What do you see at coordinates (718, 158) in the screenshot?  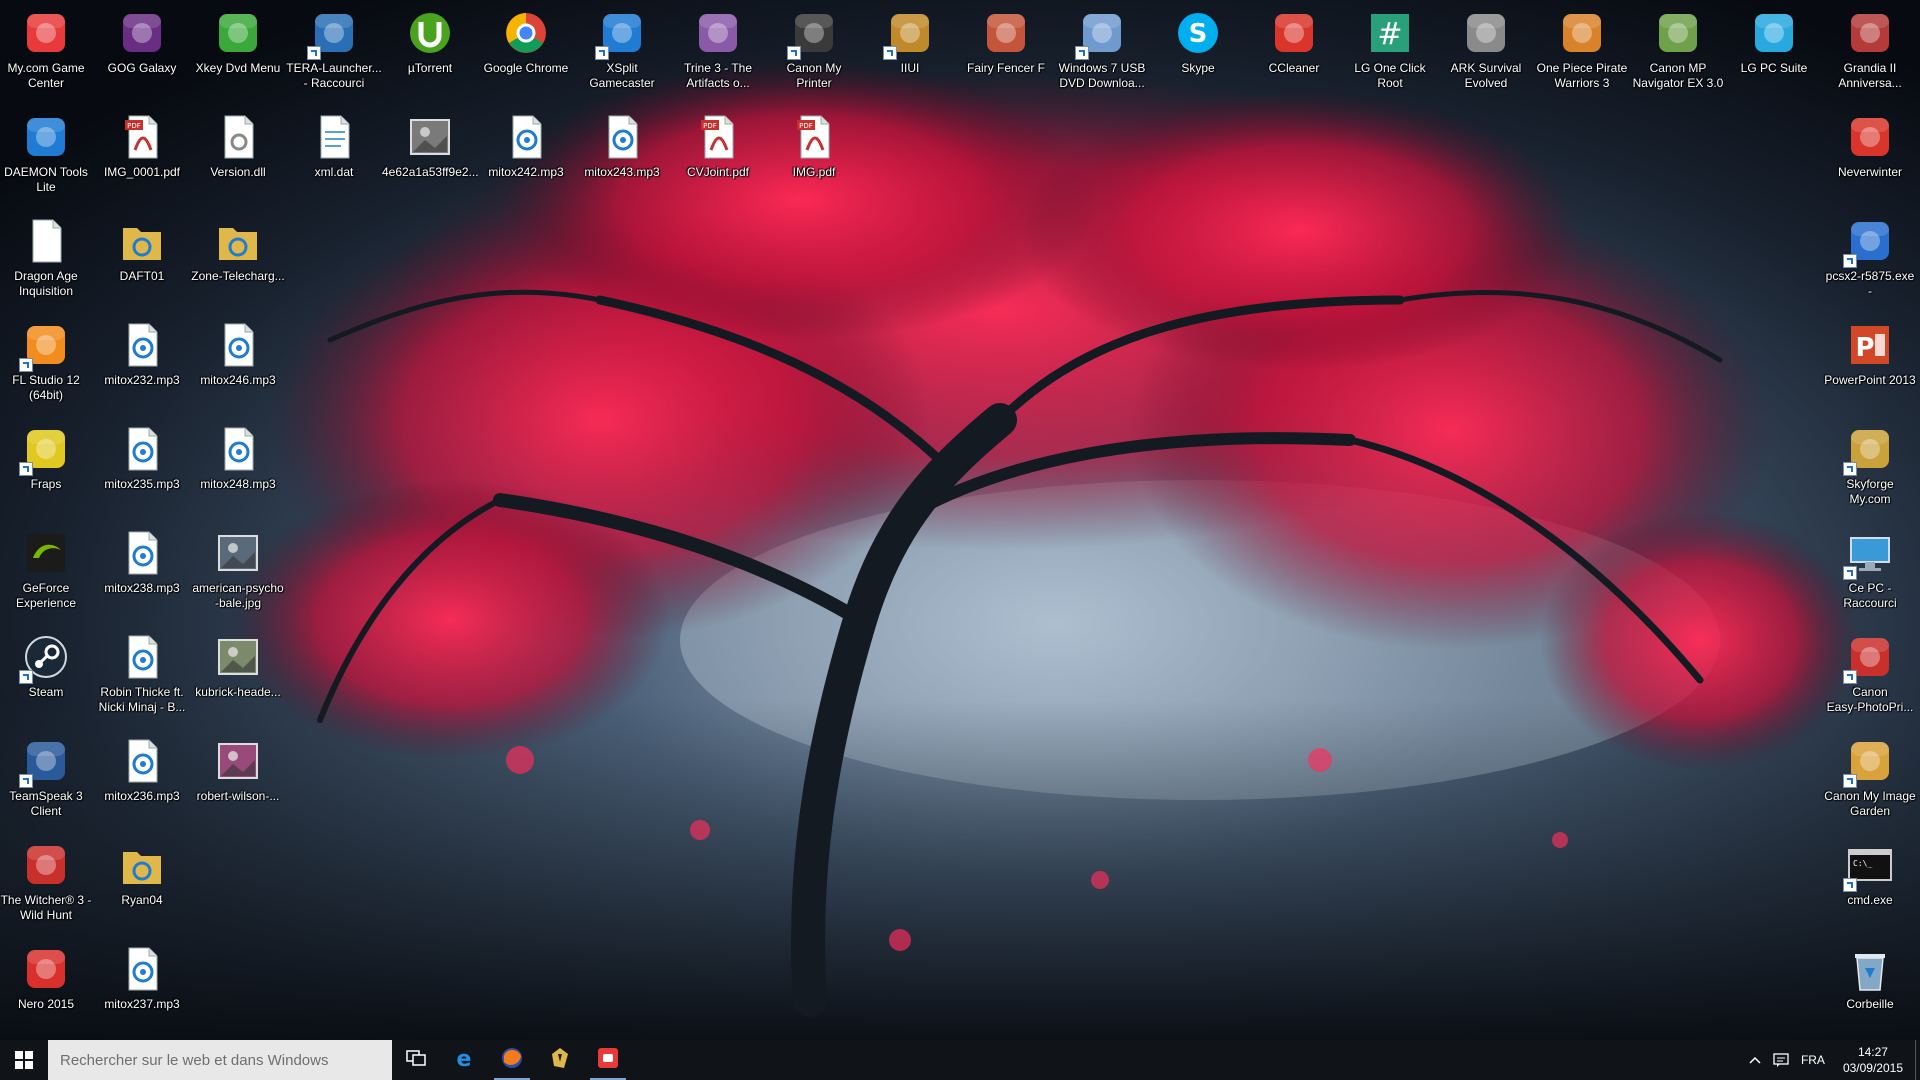 I see `desktop-icon: PDF CVJoint.pdf` at bounding box center [718, 158].